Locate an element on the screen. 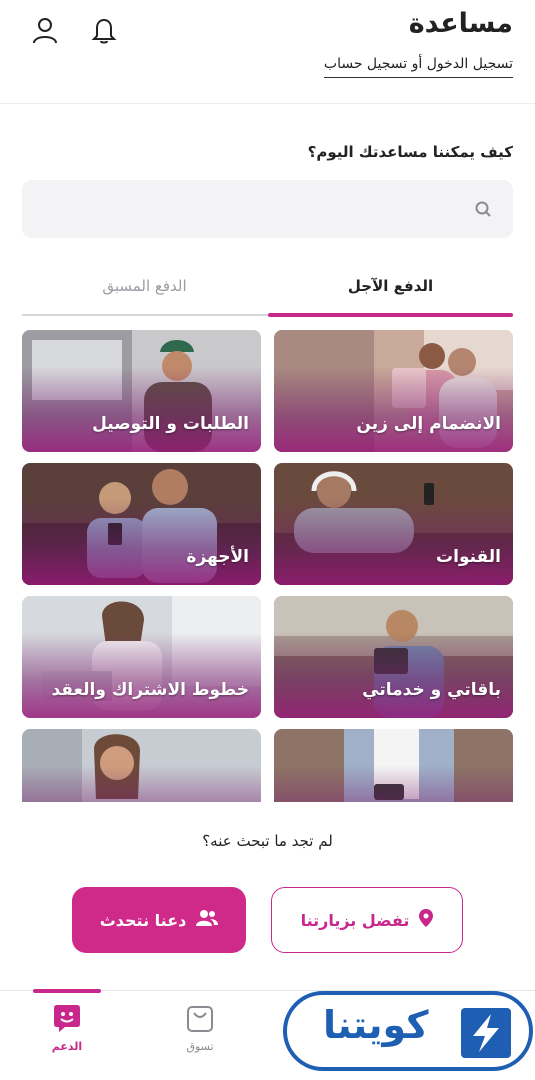 This screenshot has width=535, height=1080. search-icon is located at coordinates (483, 211).